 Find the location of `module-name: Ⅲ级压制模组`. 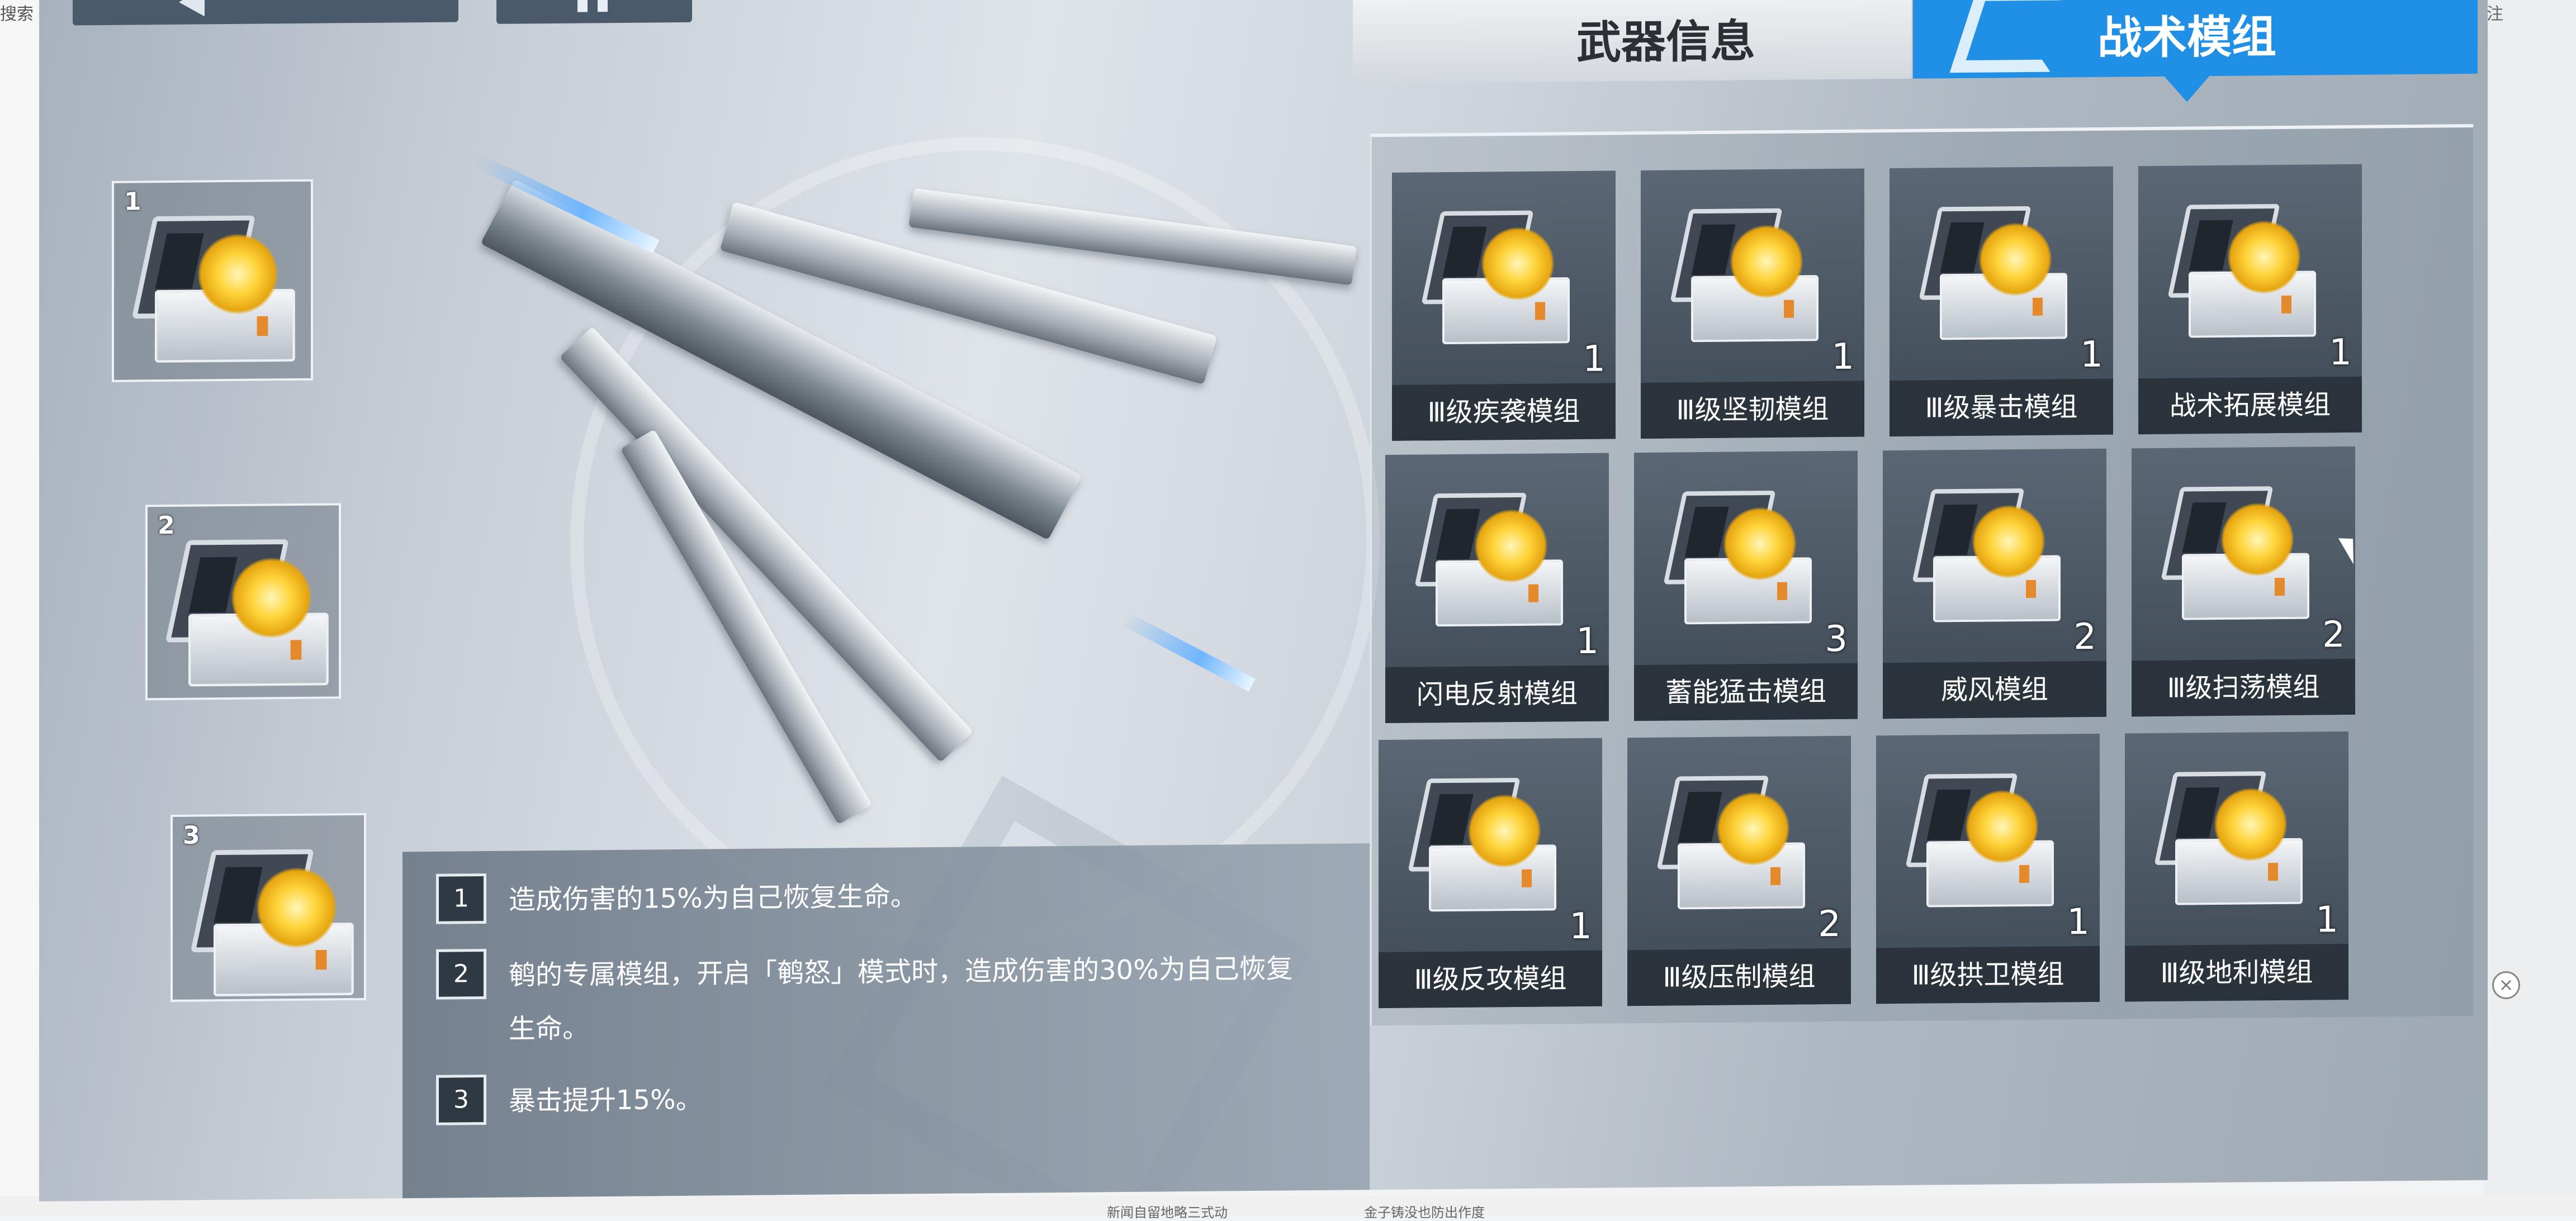

module-name: Ⅲ级压制模组 is located at coordinates (1739, 977).